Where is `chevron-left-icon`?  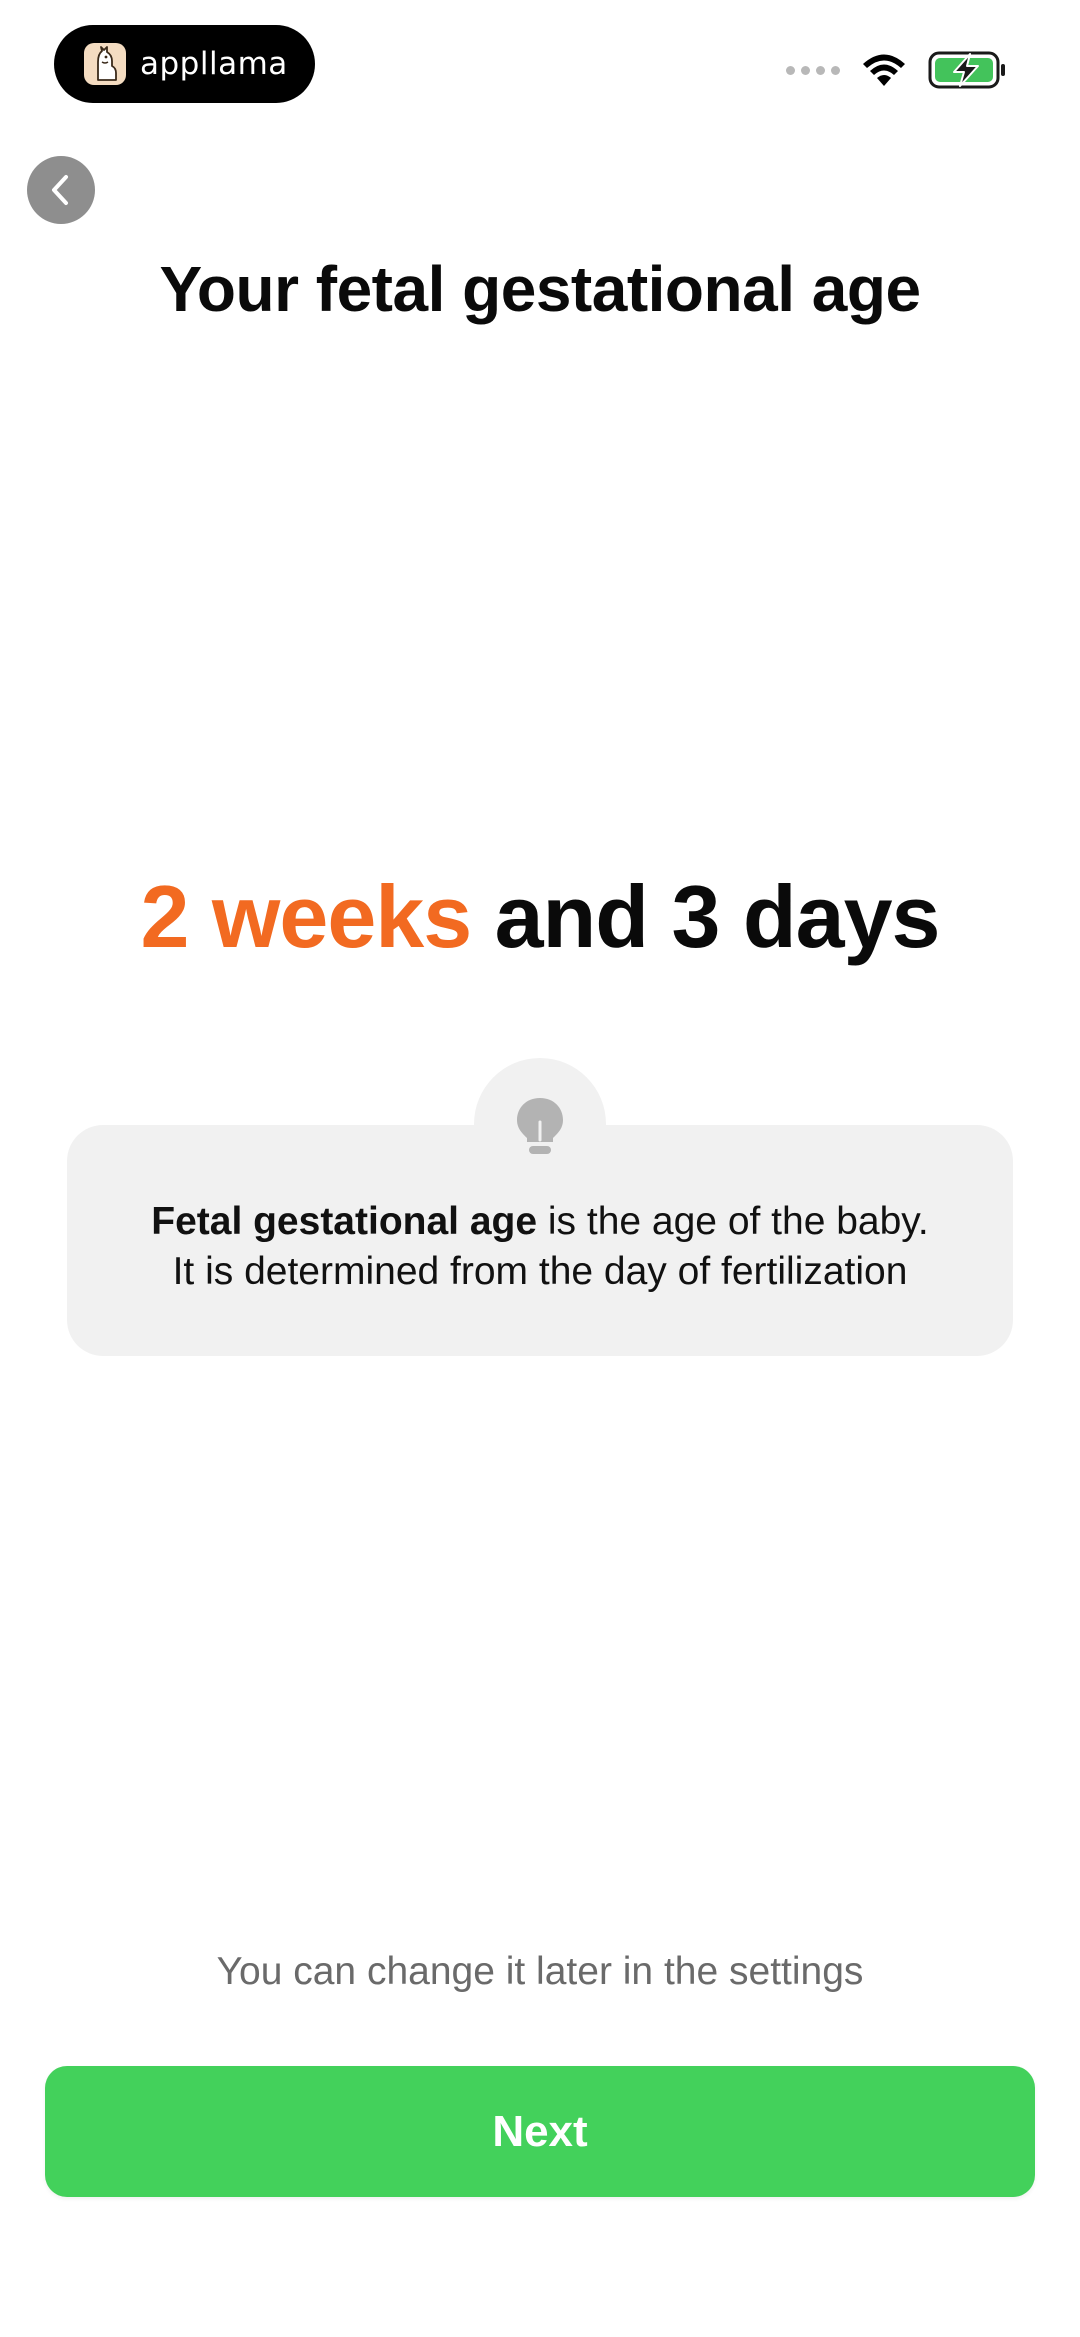
chevron-left-icon is located at coordinates (60, 190).